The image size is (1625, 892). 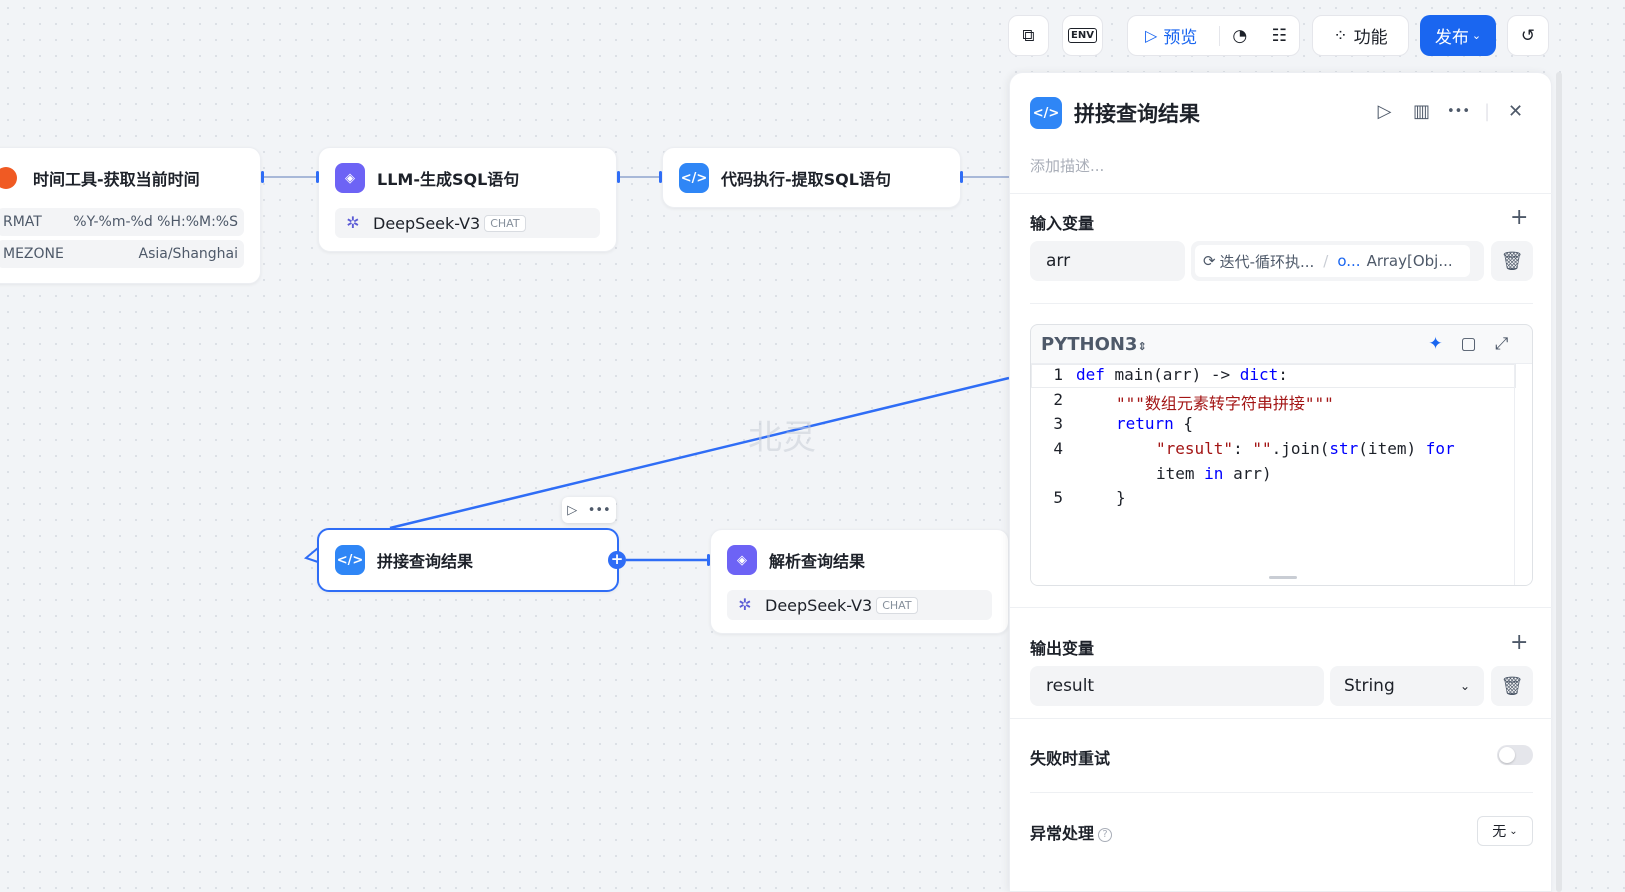 I want to click on code-editor-header: PYTHON3⇕ ✦ ▢ ⤢, so click(x=1281, y=344).